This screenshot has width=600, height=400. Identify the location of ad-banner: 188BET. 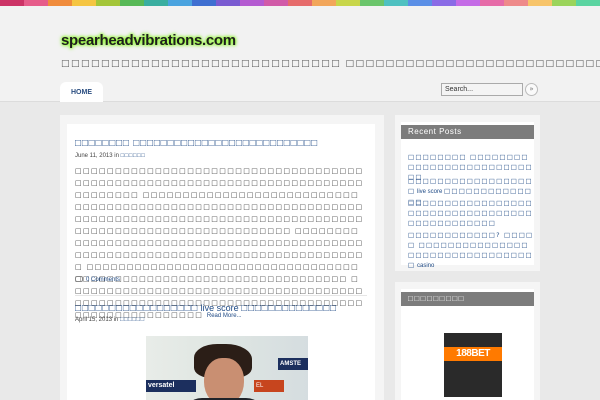
(473, 365).